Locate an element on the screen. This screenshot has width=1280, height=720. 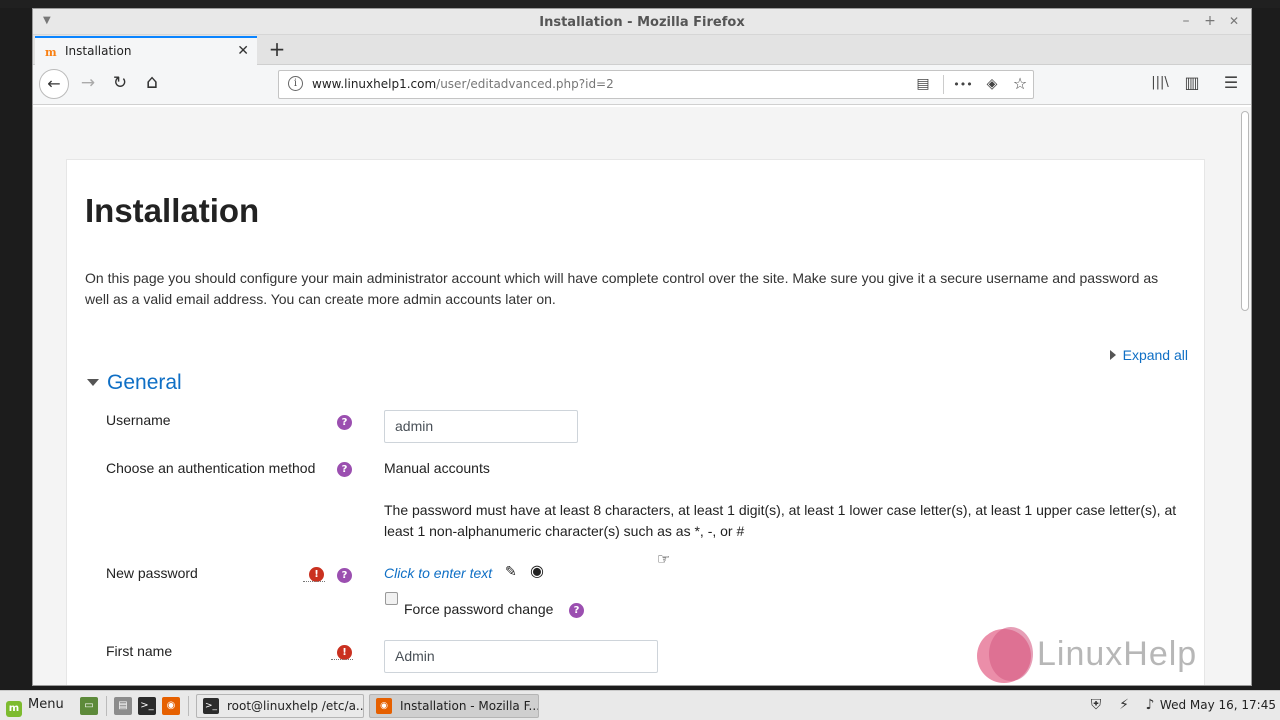
home-button: ⌂ is located at coordinates (152, 82).